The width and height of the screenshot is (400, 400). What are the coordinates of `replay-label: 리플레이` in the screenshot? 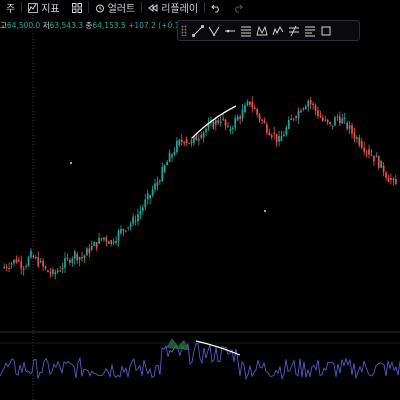 It's located at (180, 9).